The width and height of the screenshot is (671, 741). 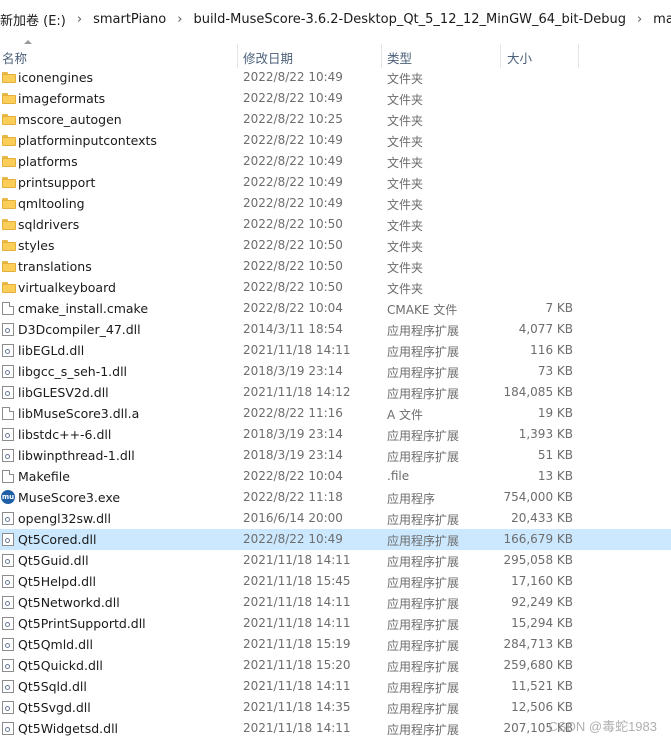 I want to click on file-size: 13 KB, so click(x=555, y=476).